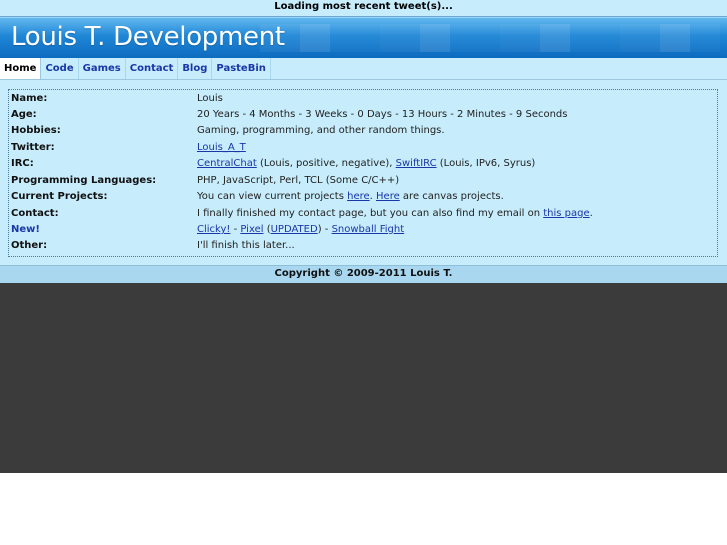 This screenshot has height=545, width=727. Describe the element at coordinates (59, 196) in the screenshot. I see `projects-label: Current Projects:` at that location.